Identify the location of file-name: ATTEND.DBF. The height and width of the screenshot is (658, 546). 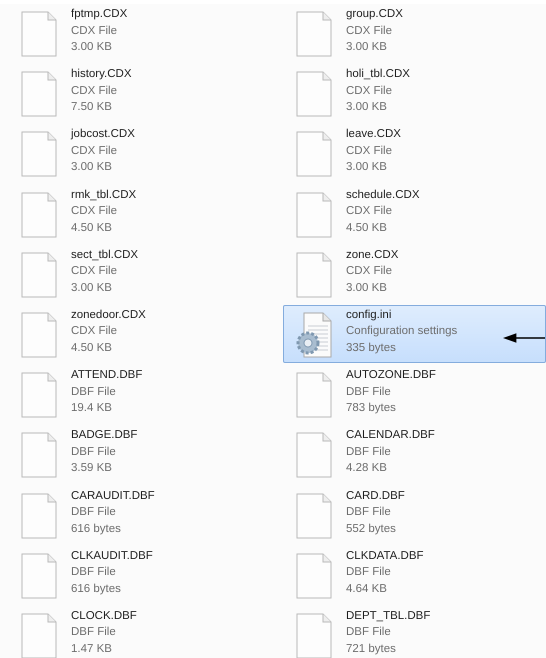
(106, 376).